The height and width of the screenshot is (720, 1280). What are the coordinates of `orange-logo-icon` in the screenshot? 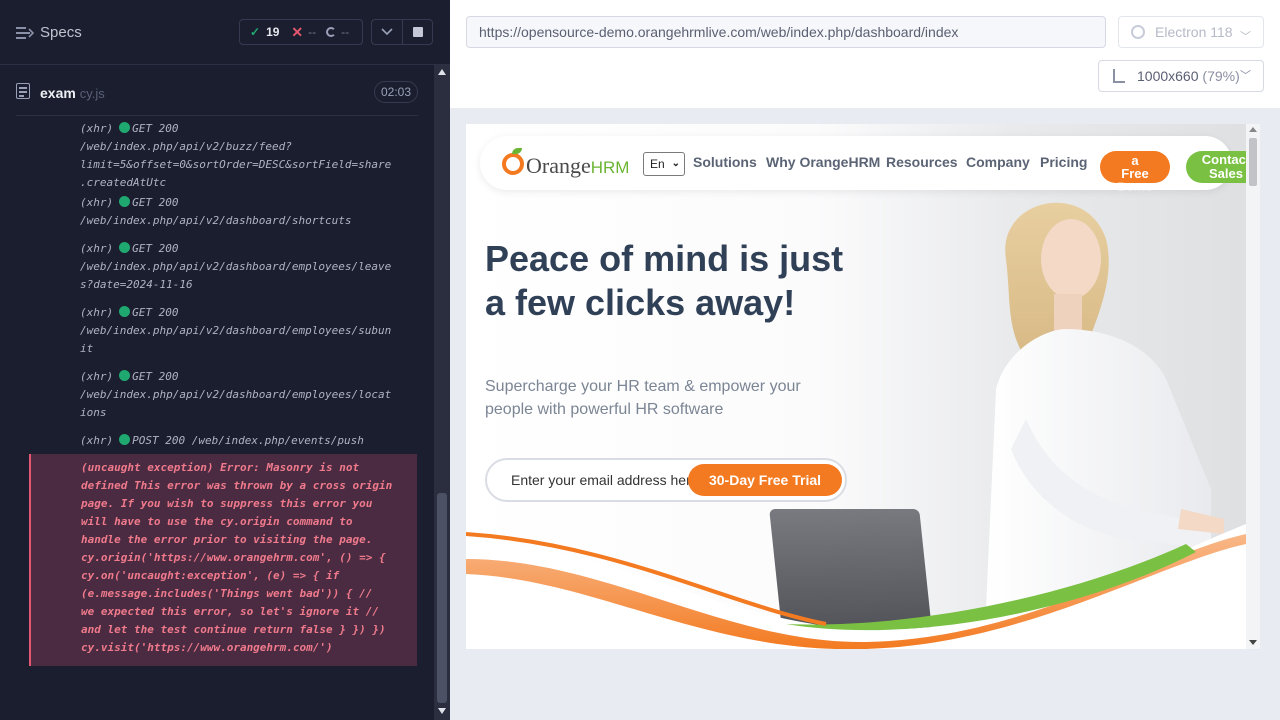 It's located at (513, 164).